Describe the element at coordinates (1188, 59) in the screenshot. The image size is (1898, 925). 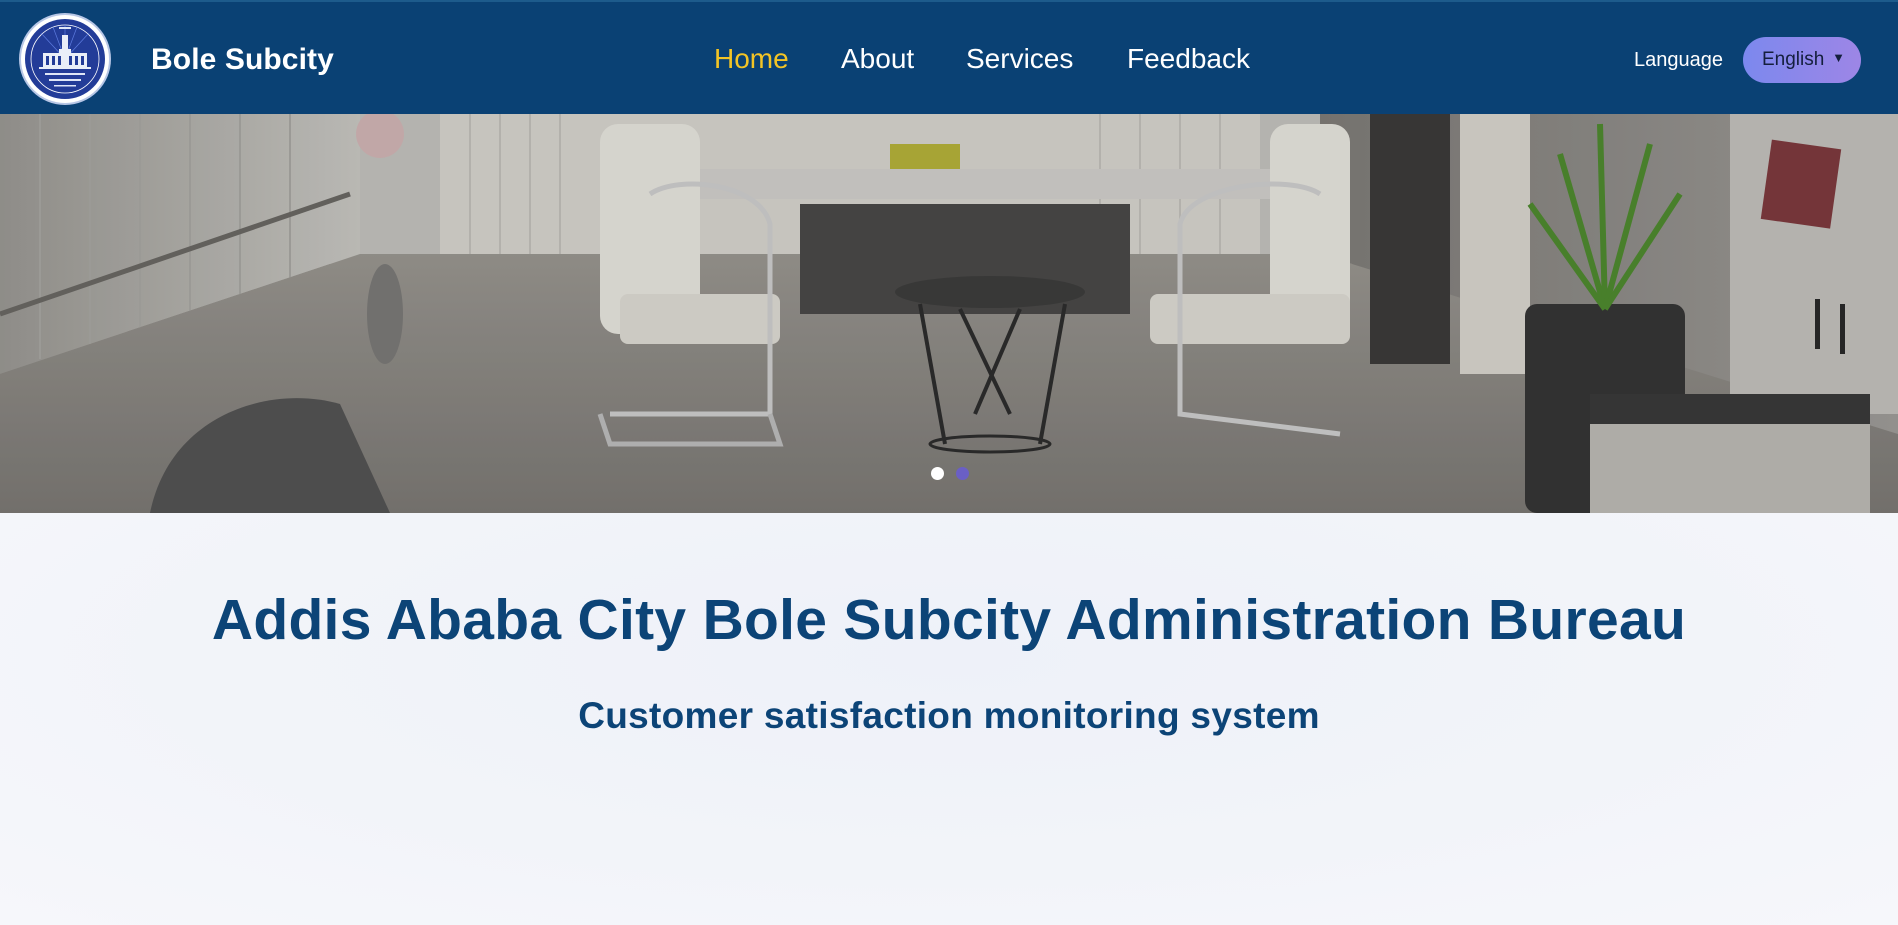
I see `nav-feedback-link: Feedback` at that location.